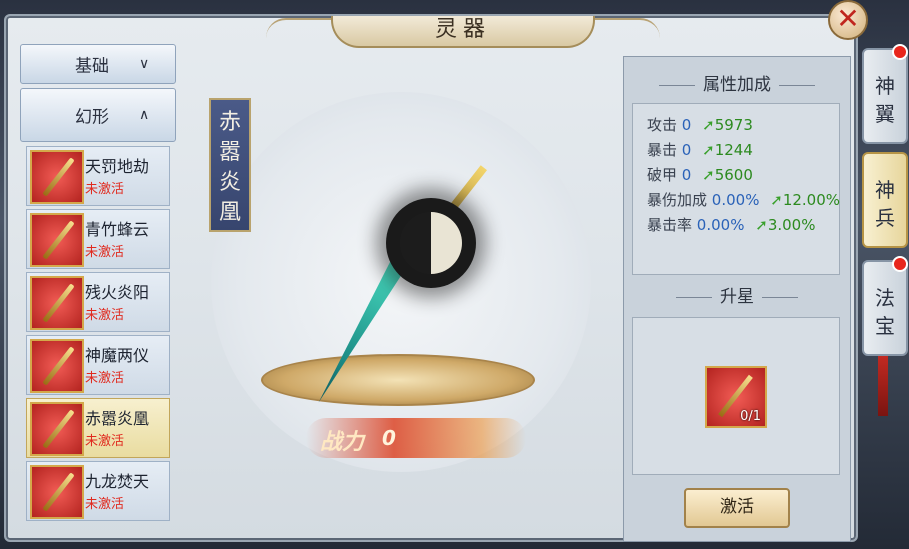 The width and height of the screenshot is (909, 549). Describe the element at coordinates (737, 508) in the screenshot. I see `activate-button: 激活` at that location.